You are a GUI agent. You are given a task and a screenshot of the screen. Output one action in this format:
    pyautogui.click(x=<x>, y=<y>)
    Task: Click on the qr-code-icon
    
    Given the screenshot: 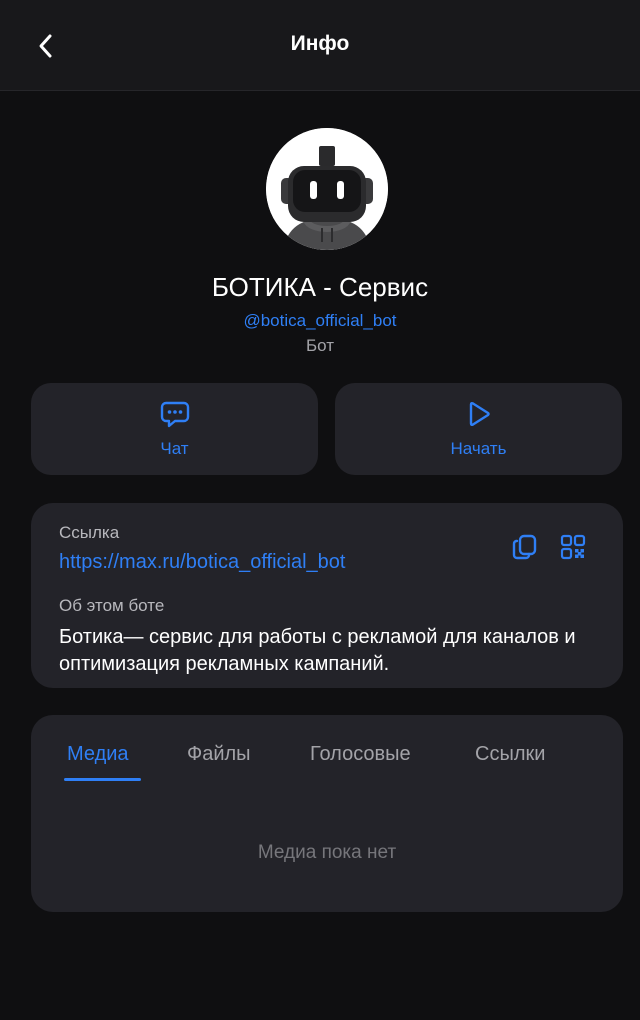 What is the action you would take?
    pyautogui.click(x=573, y=547)
    